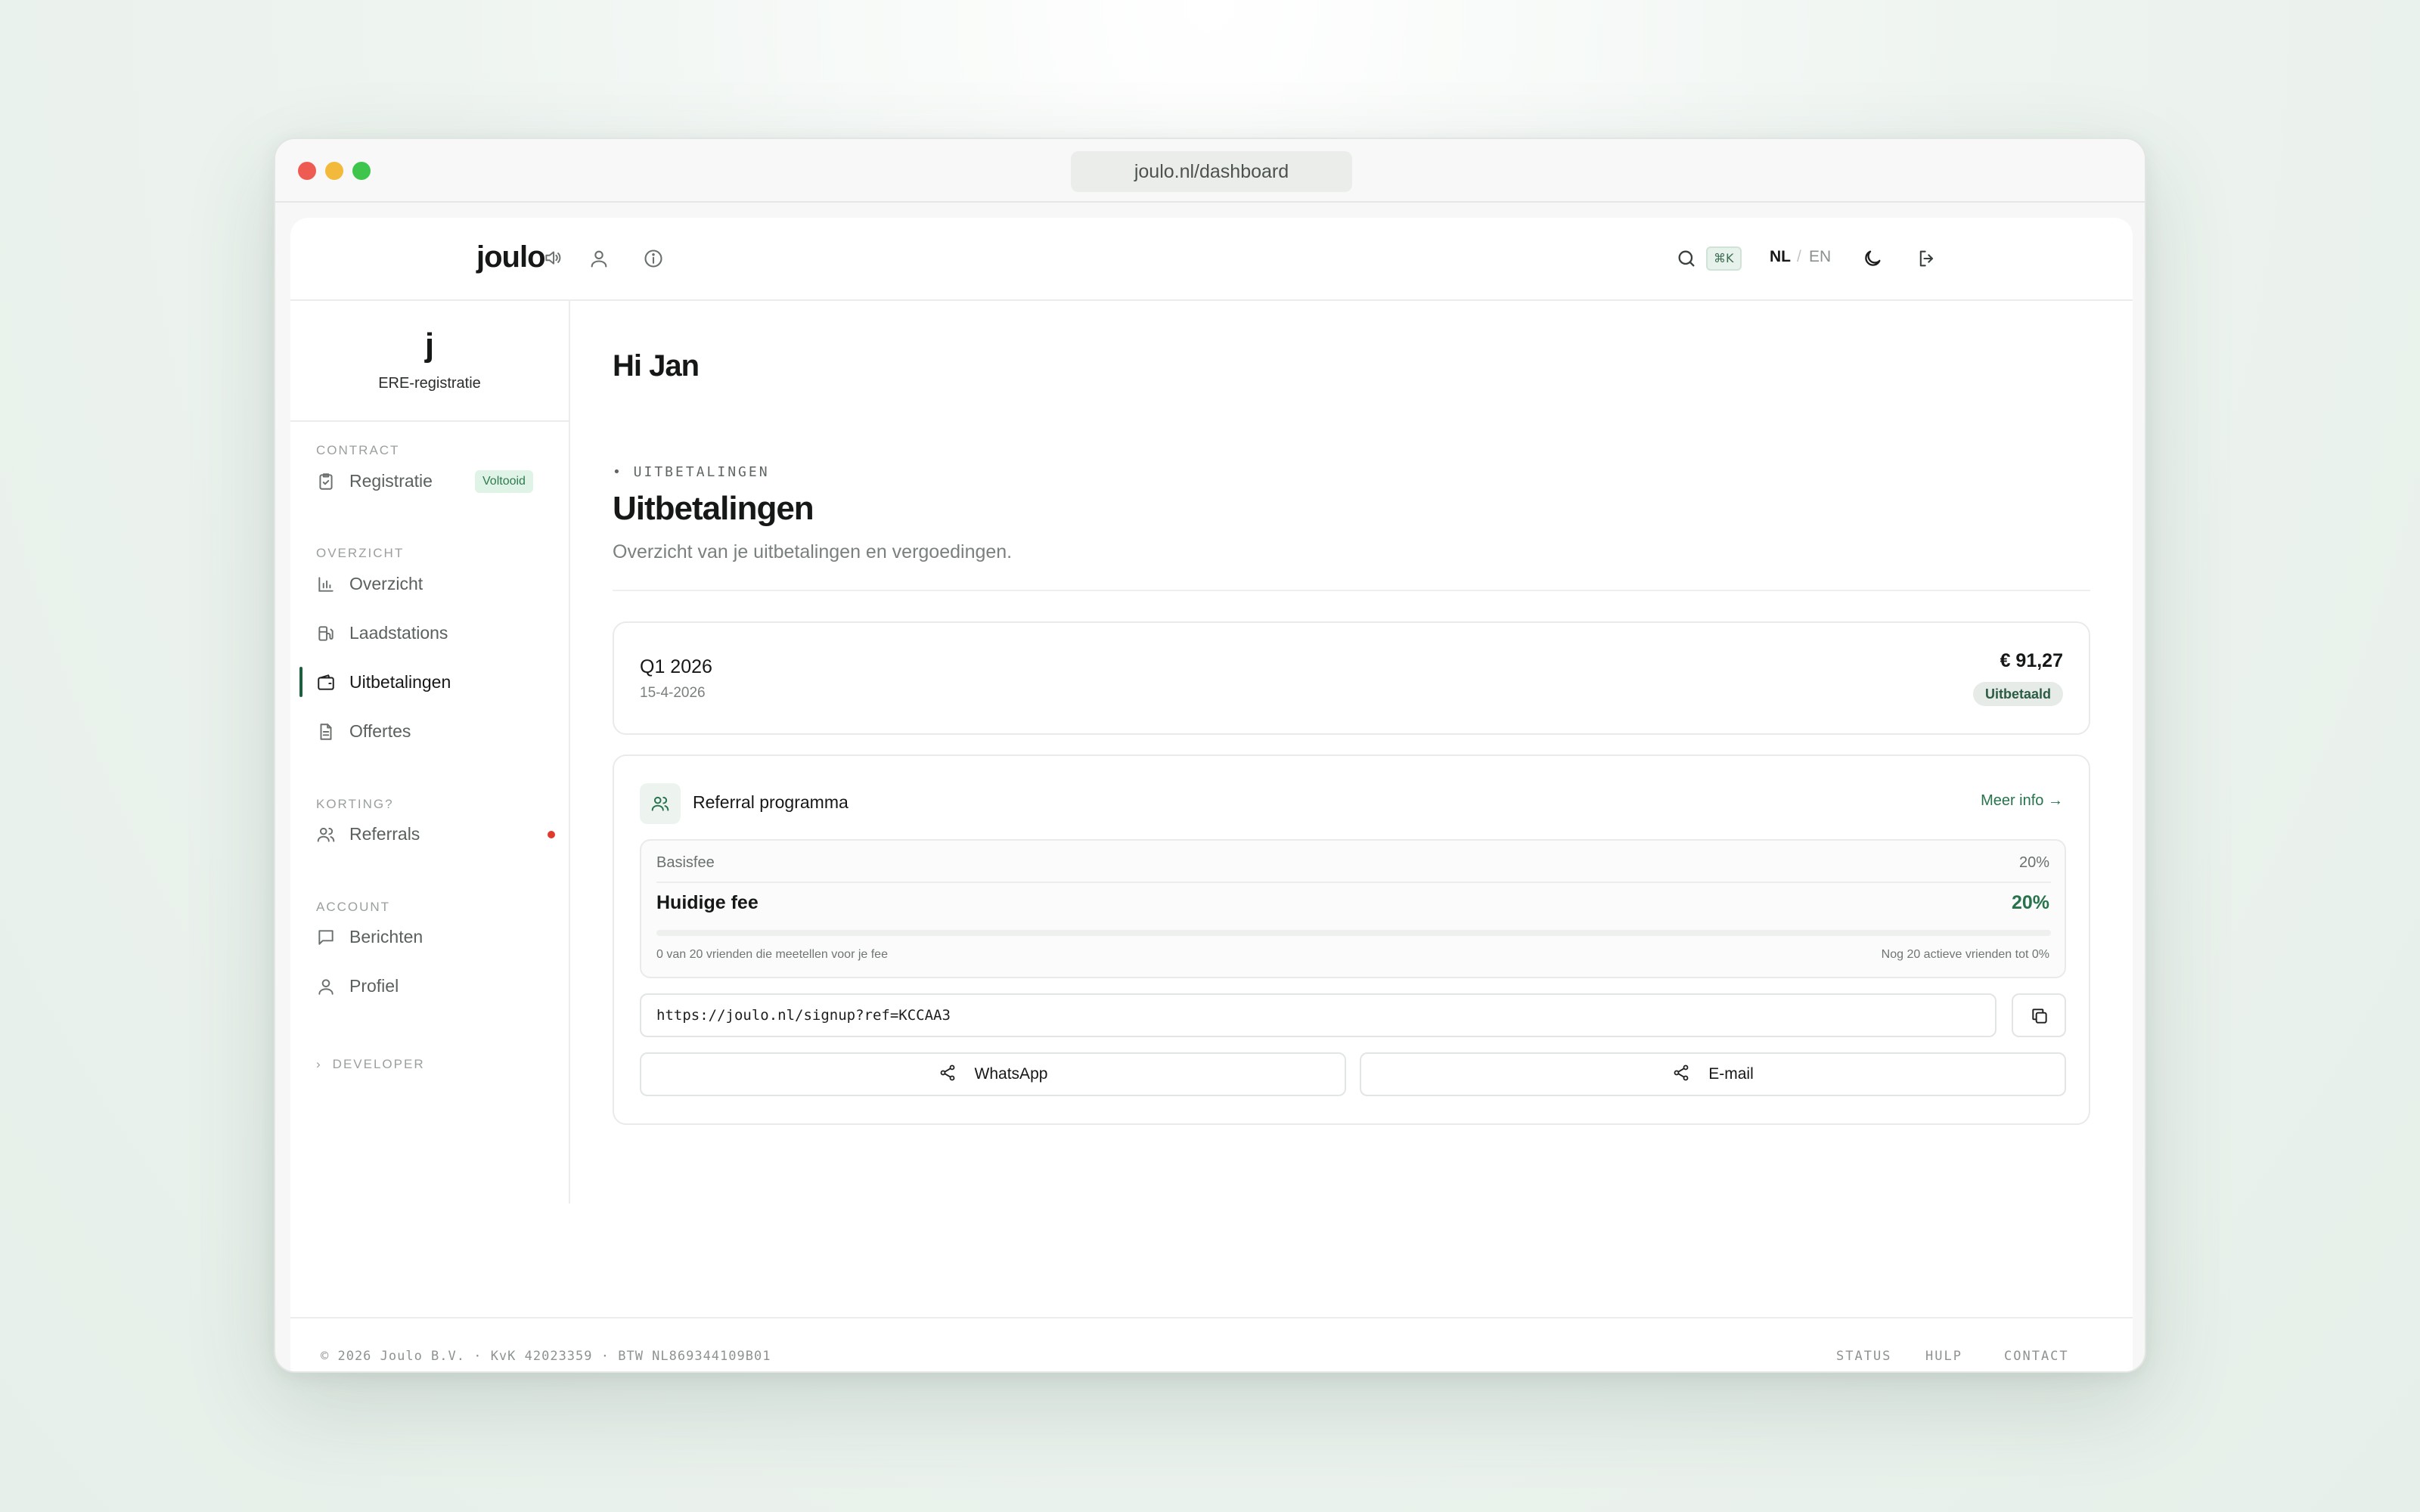 The width and height of the screenshot is (2420, 1512). Describe the element at coordinates (2036, 1356) in the screenshot. I see `footer-link-contact: CONTACT` at that location.